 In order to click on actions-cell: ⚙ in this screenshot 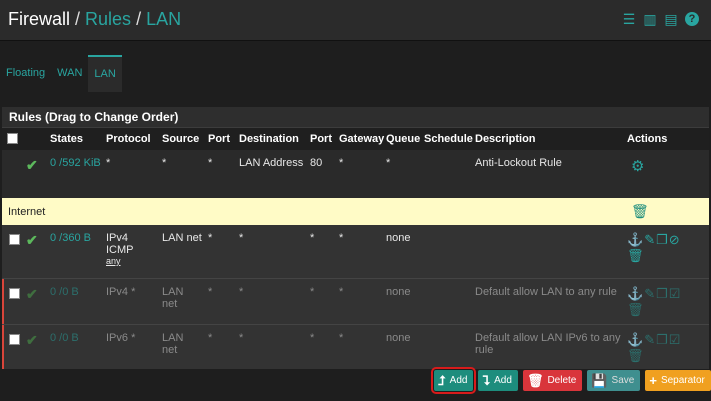, I will do `click(667, 174)`.